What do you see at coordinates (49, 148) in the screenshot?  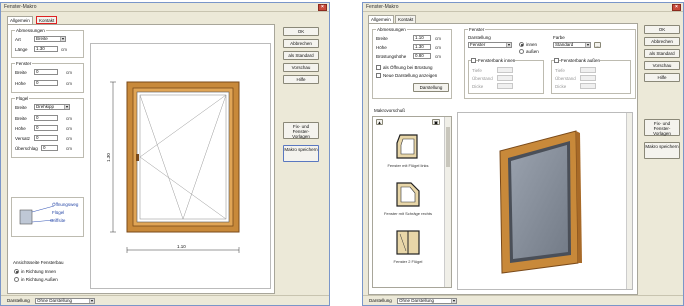 I see `left-fl-uberschlag-input: 0` at bounding box center [49, 148].